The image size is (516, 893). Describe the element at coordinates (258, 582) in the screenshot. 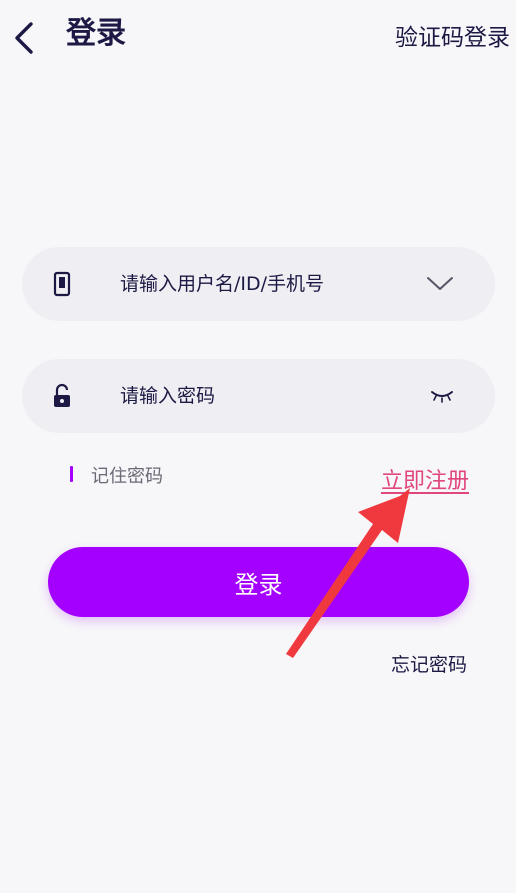

I see `login-button: 登录` at that location.